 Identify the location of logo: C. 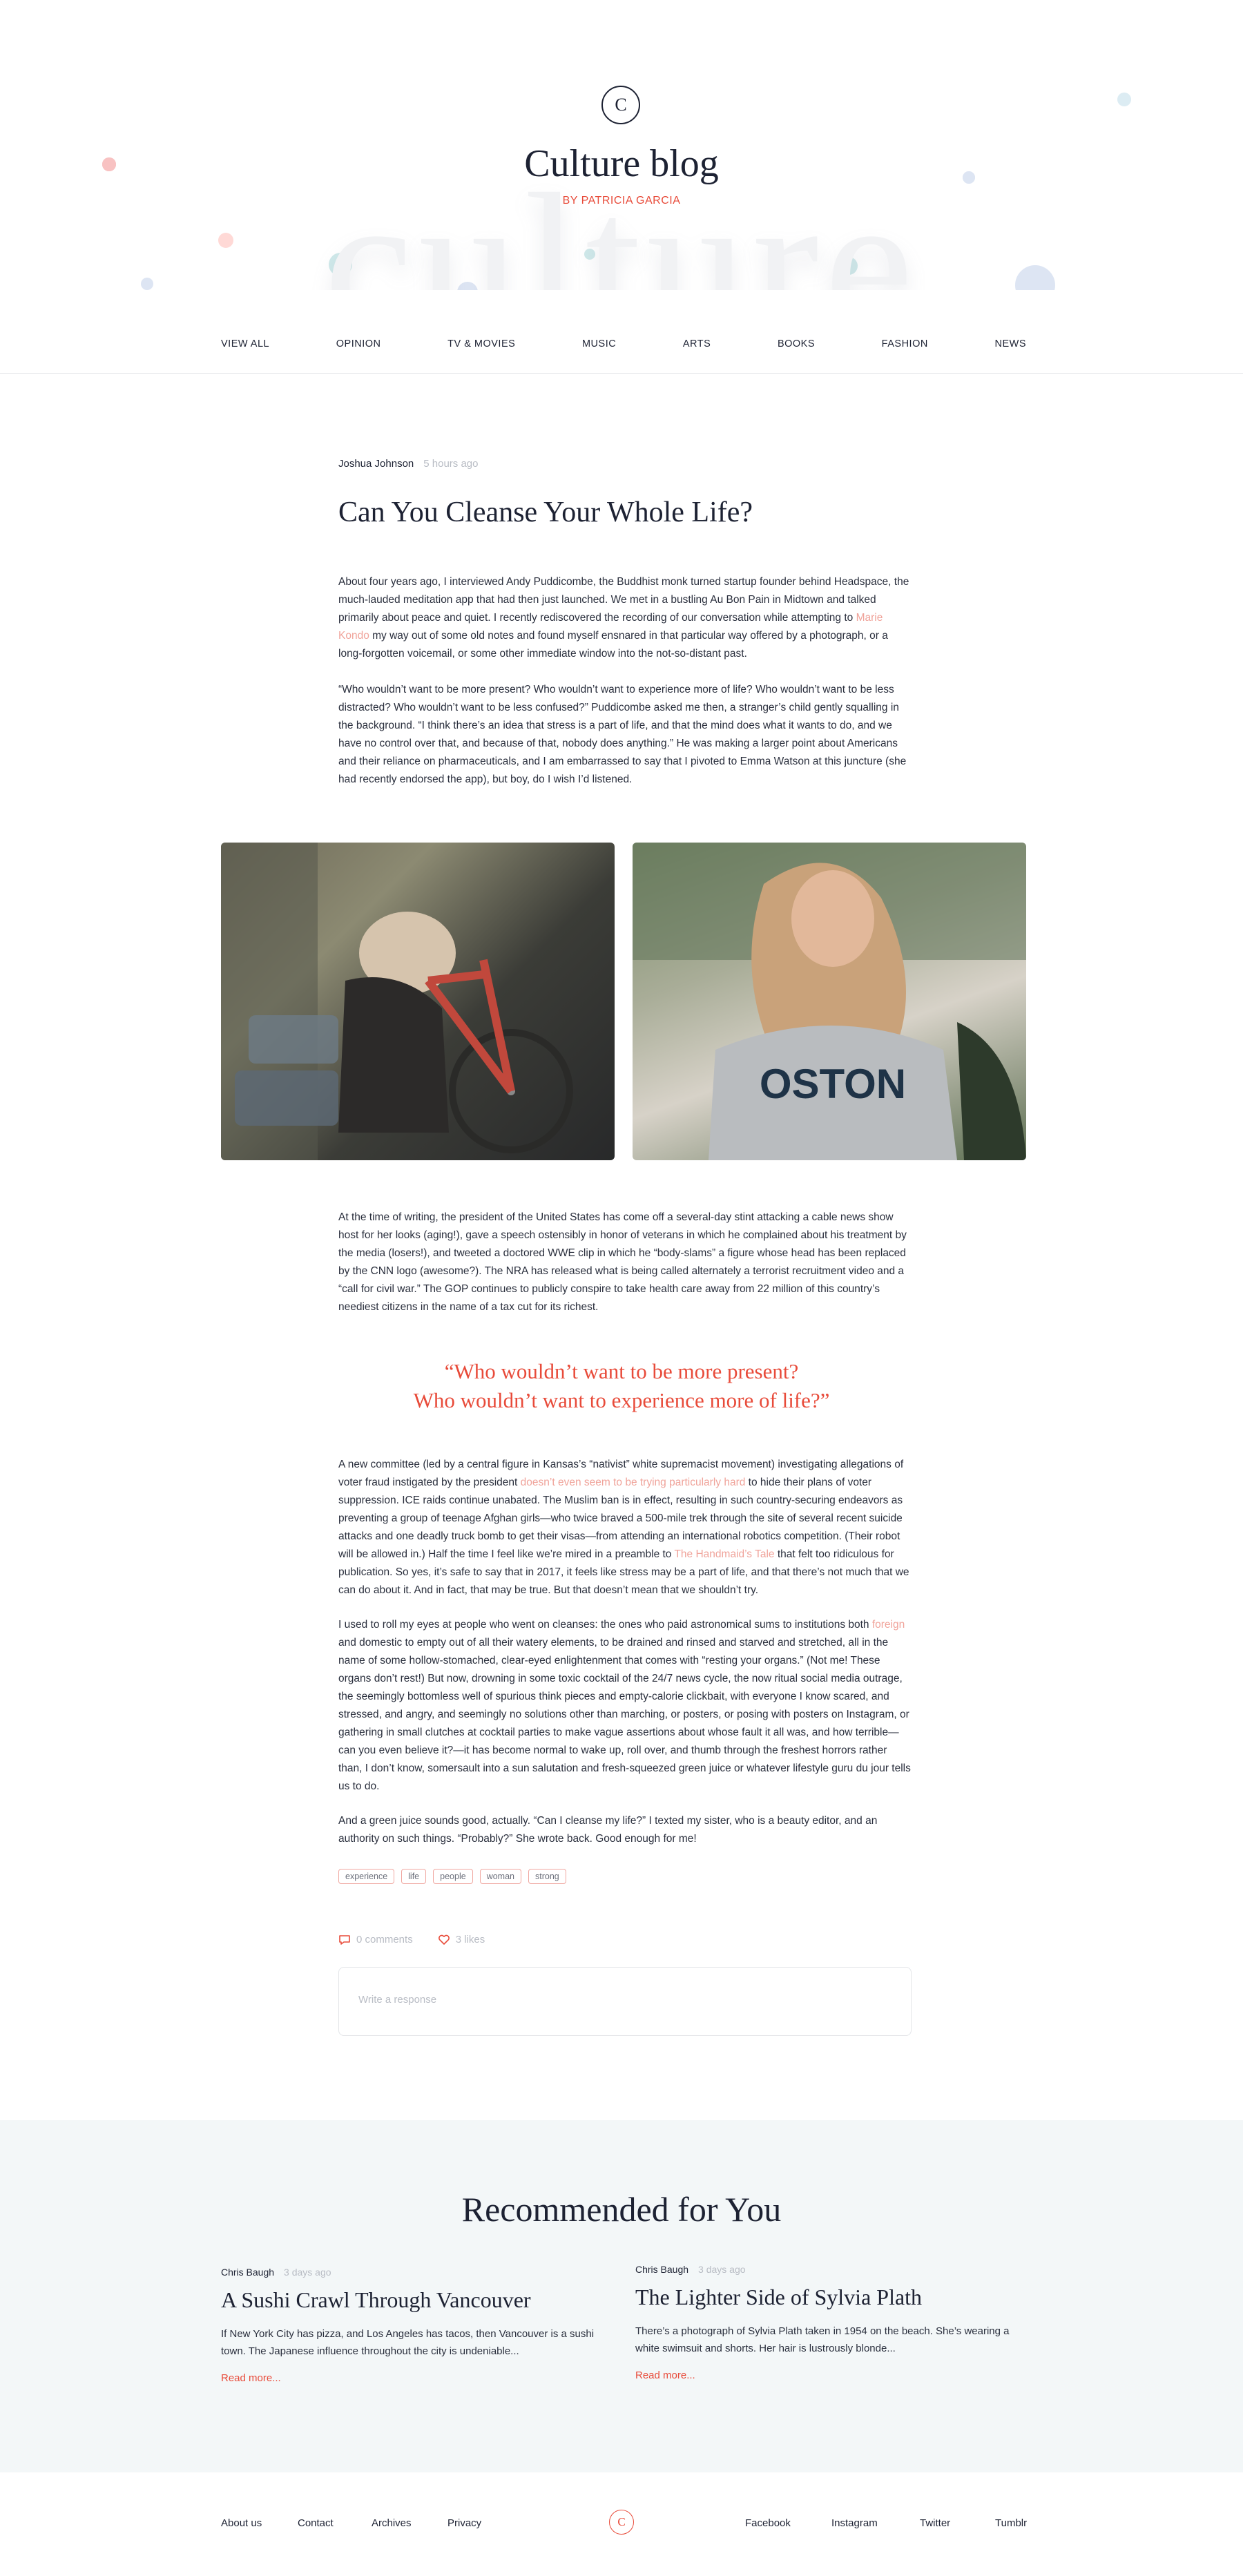
(621, 105).